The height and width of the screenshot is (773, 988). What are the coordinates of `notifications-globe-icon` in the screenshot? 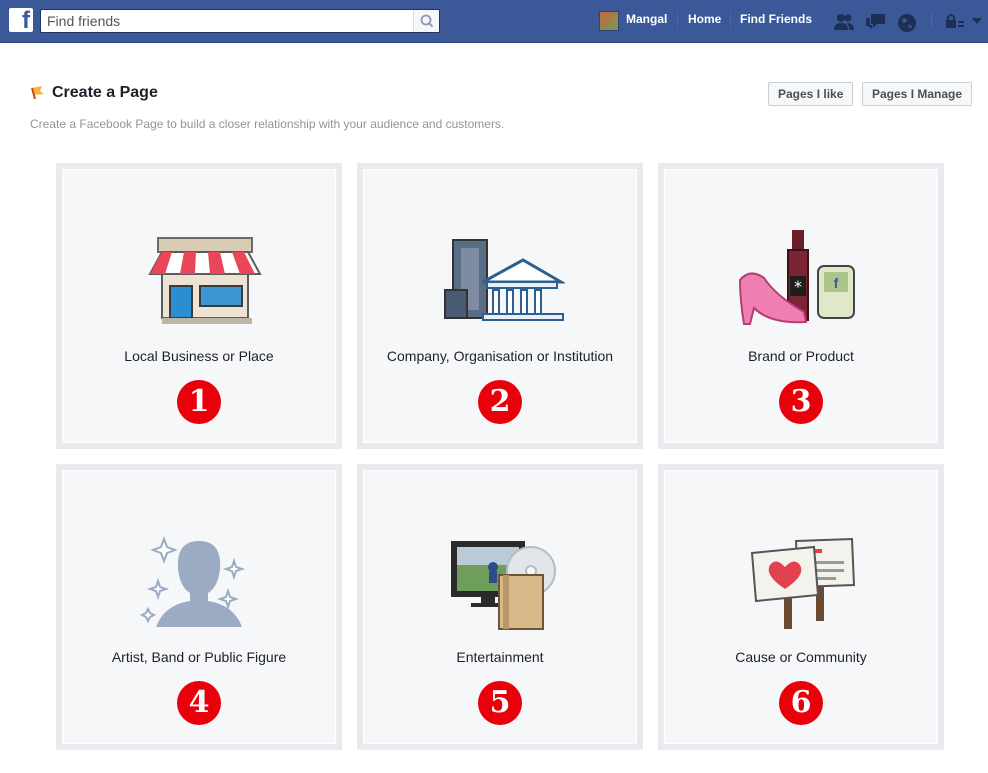 It's located at (907, 23).